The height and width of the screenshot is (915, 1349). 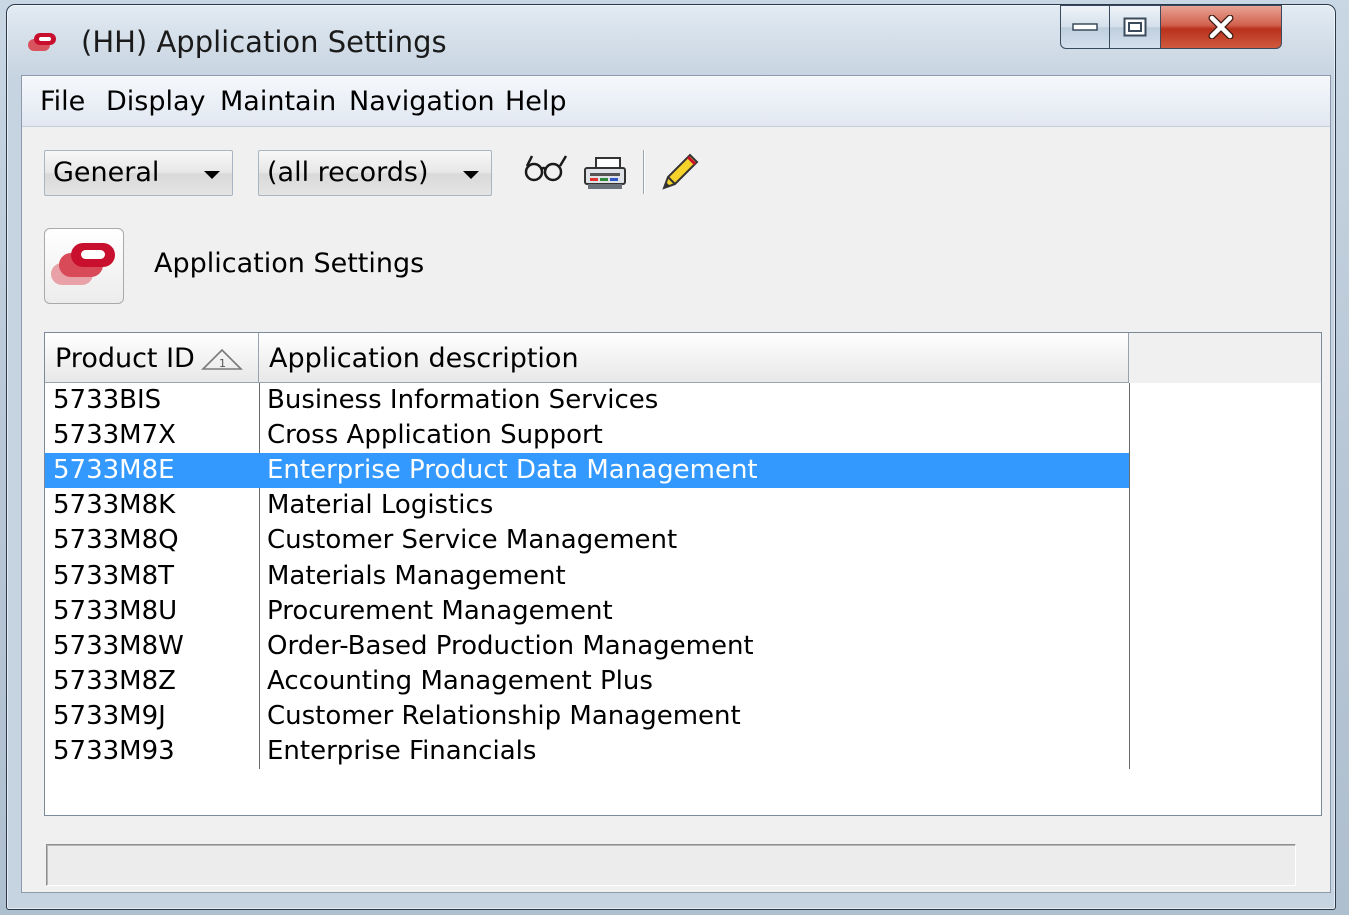 I want to click on status-bar, so click(x=671, y=865).